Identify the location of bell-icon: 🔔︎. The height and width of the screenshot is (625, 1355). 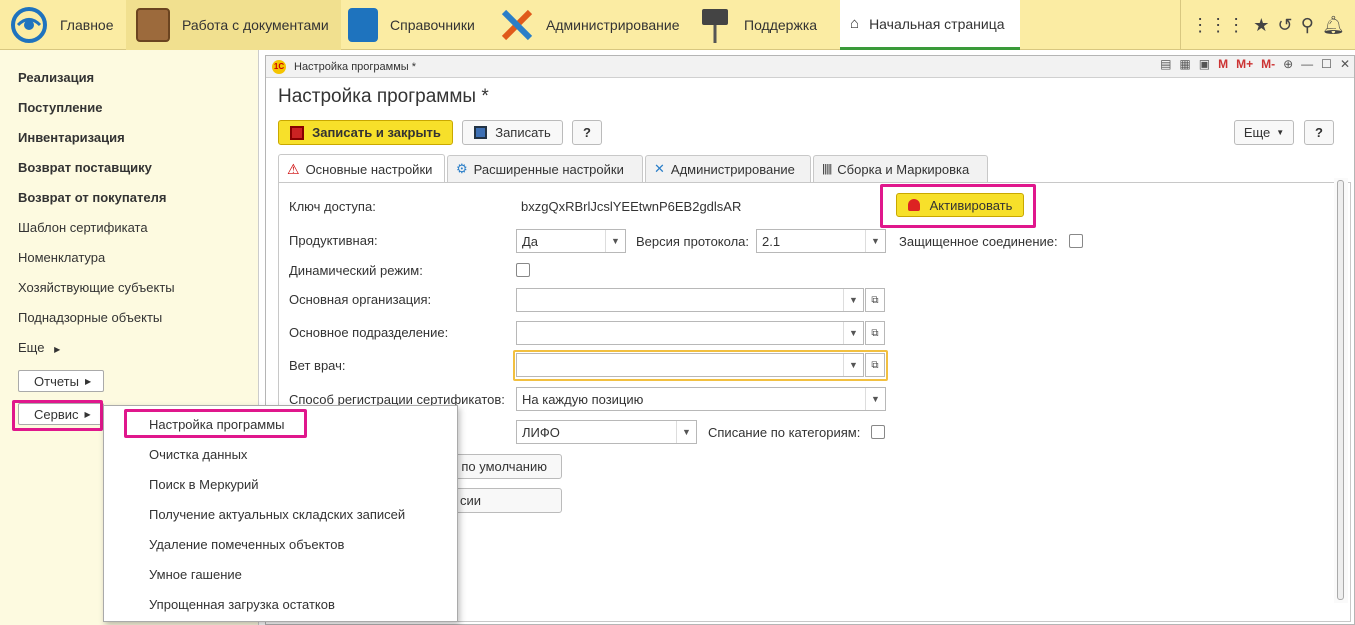
(1333, 25).